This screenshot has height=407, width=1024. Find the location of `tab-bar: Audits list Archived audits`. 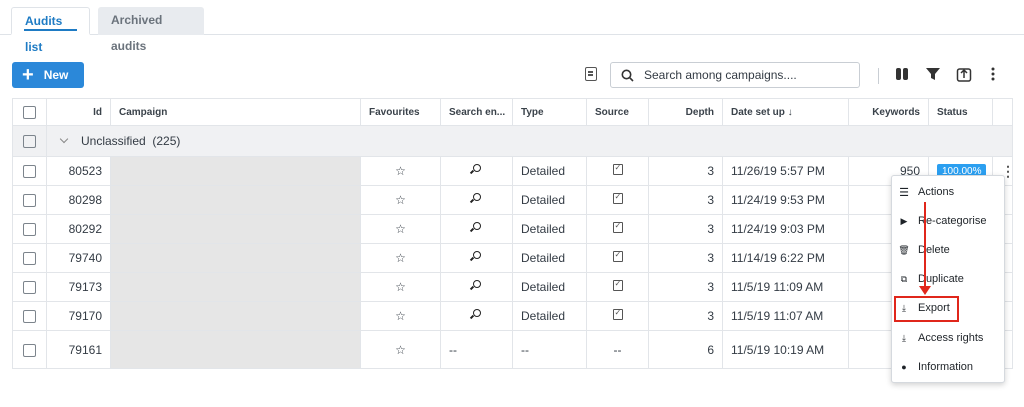

tab-bar: Audits list Archived audits is located at coordinates (512, 27).